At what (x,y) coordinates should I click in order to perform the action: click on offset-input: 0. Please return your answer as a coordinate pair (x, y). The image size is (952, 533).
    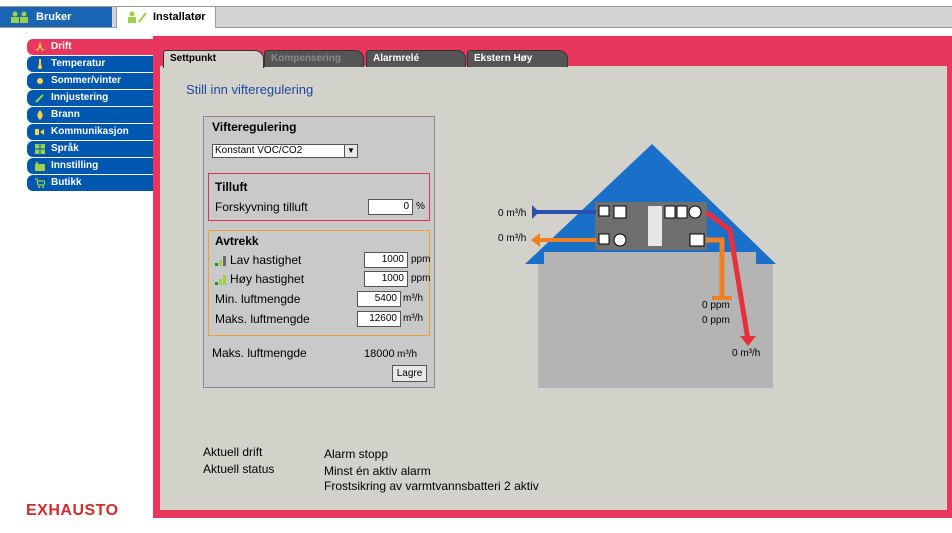
    Looking at the image, I should click on (390, 207).